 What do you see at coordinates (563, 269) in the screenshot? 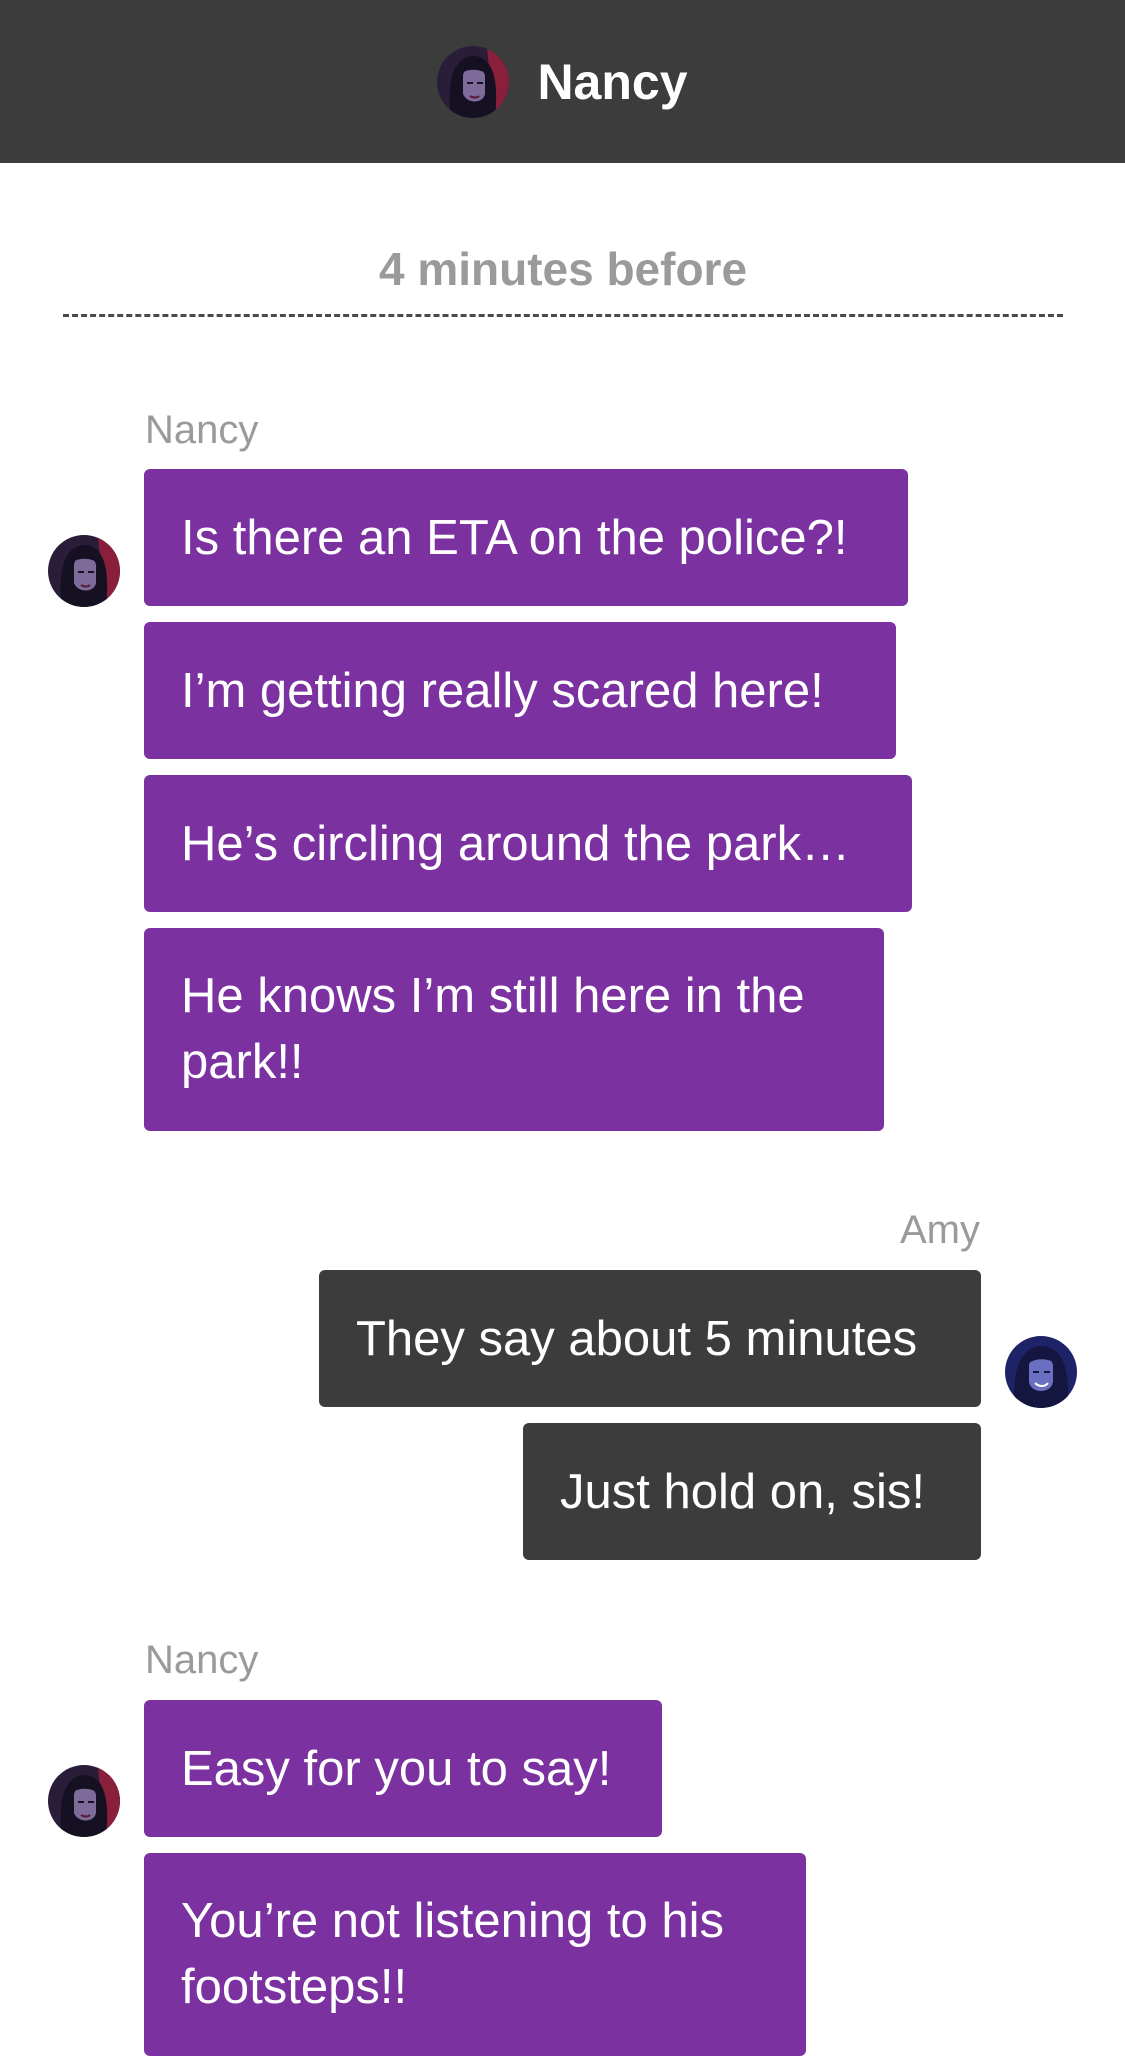
I see `time-divider-label: 4 minutes before` at bounding box center [563, 269].